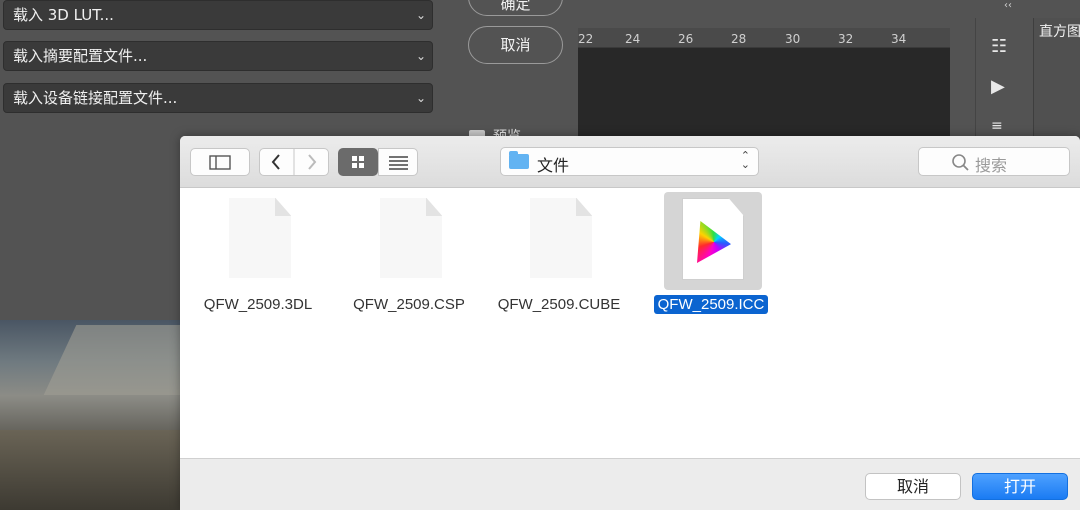  I want to click on horizontal-ruler: 22 24 26 28 30 32 34, so click(764, 38).